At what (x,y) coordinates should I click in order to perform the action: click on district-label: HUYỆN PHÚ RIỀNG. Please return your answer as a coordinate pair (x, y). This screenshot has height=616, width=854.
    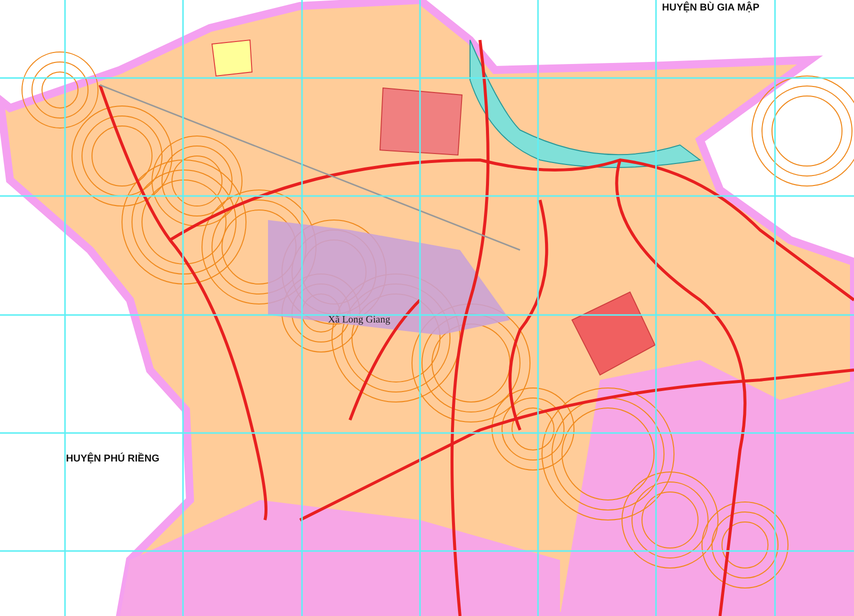
    Looking at the image, I should click on (113, 459).